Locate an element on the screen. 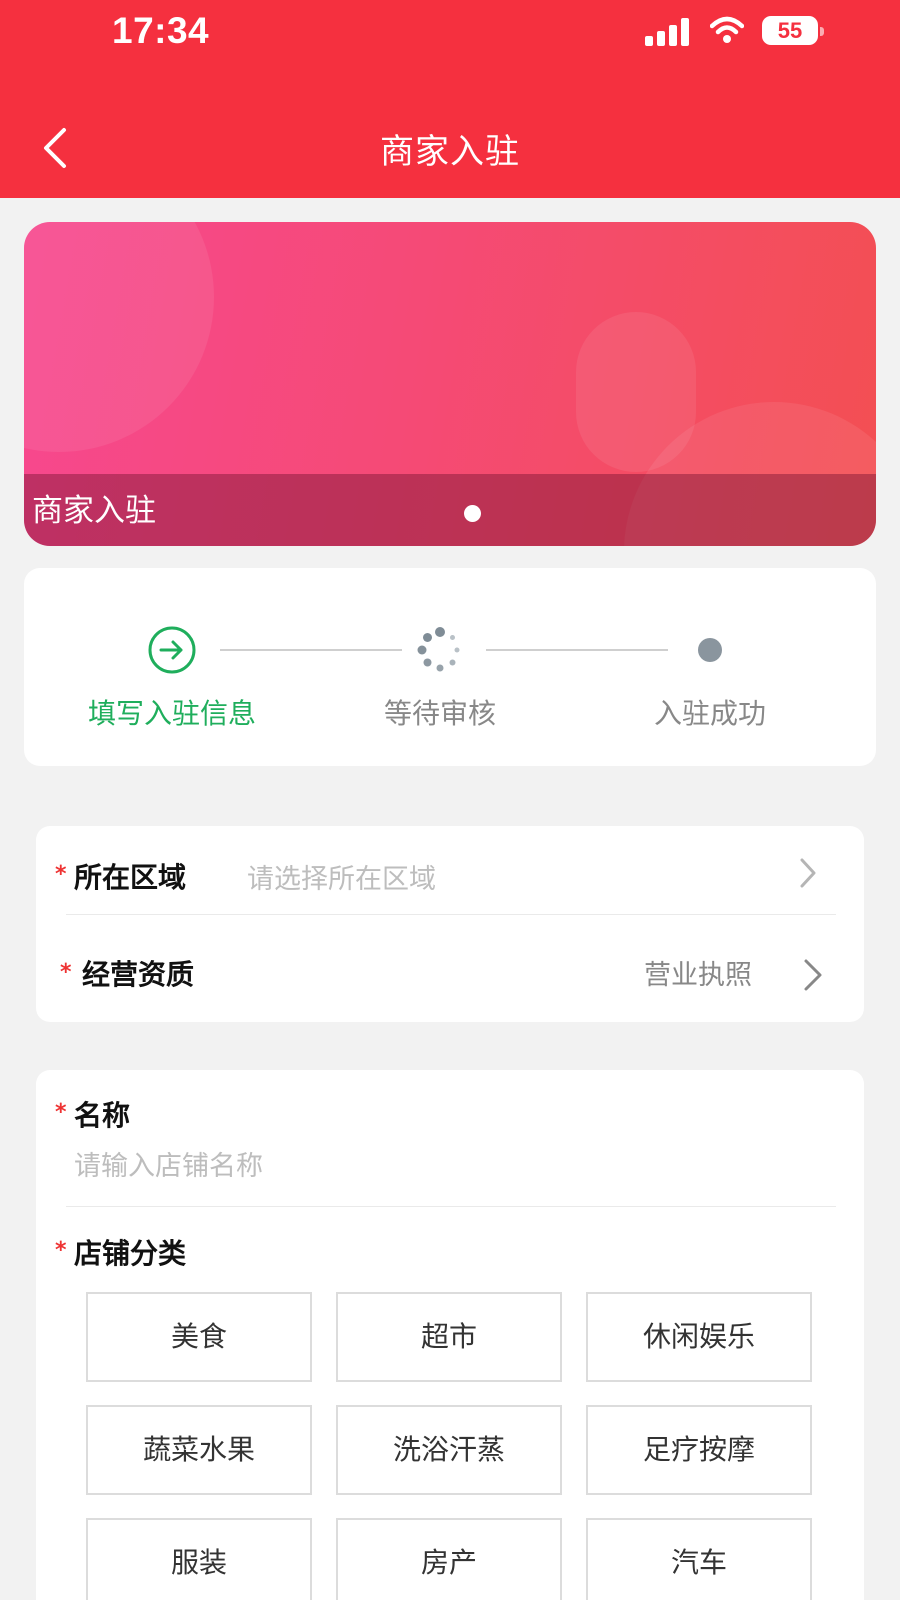 This screenshot has width=900, height=1600. progress-steps: 填写入驻信息 等待审核 入驻成功 is located at coordinates (450, 667).